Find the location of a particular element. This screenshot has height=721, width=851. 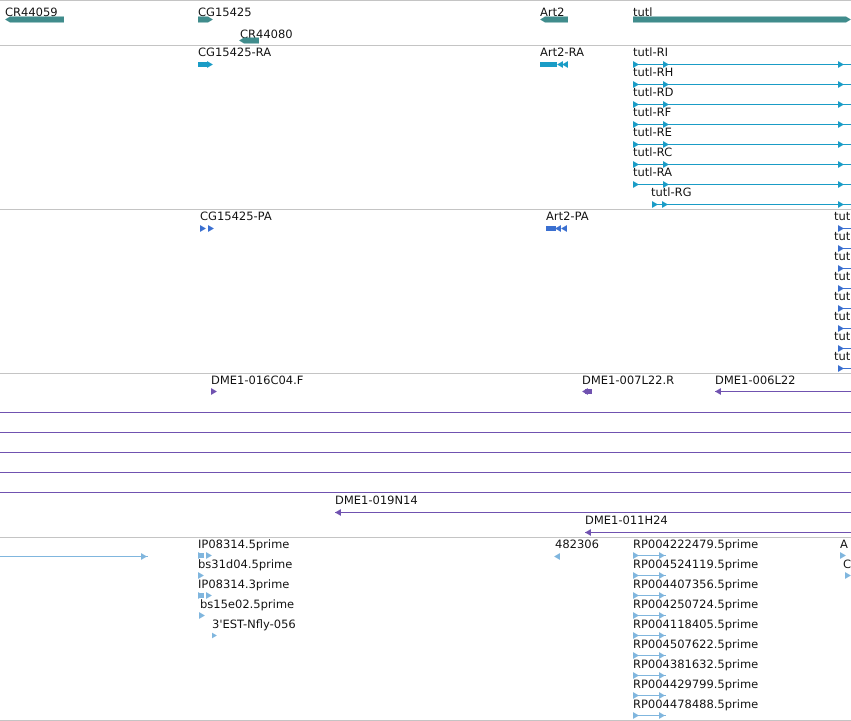

feature-label: DME1-007L22.R is located at coordinates (628, 380).